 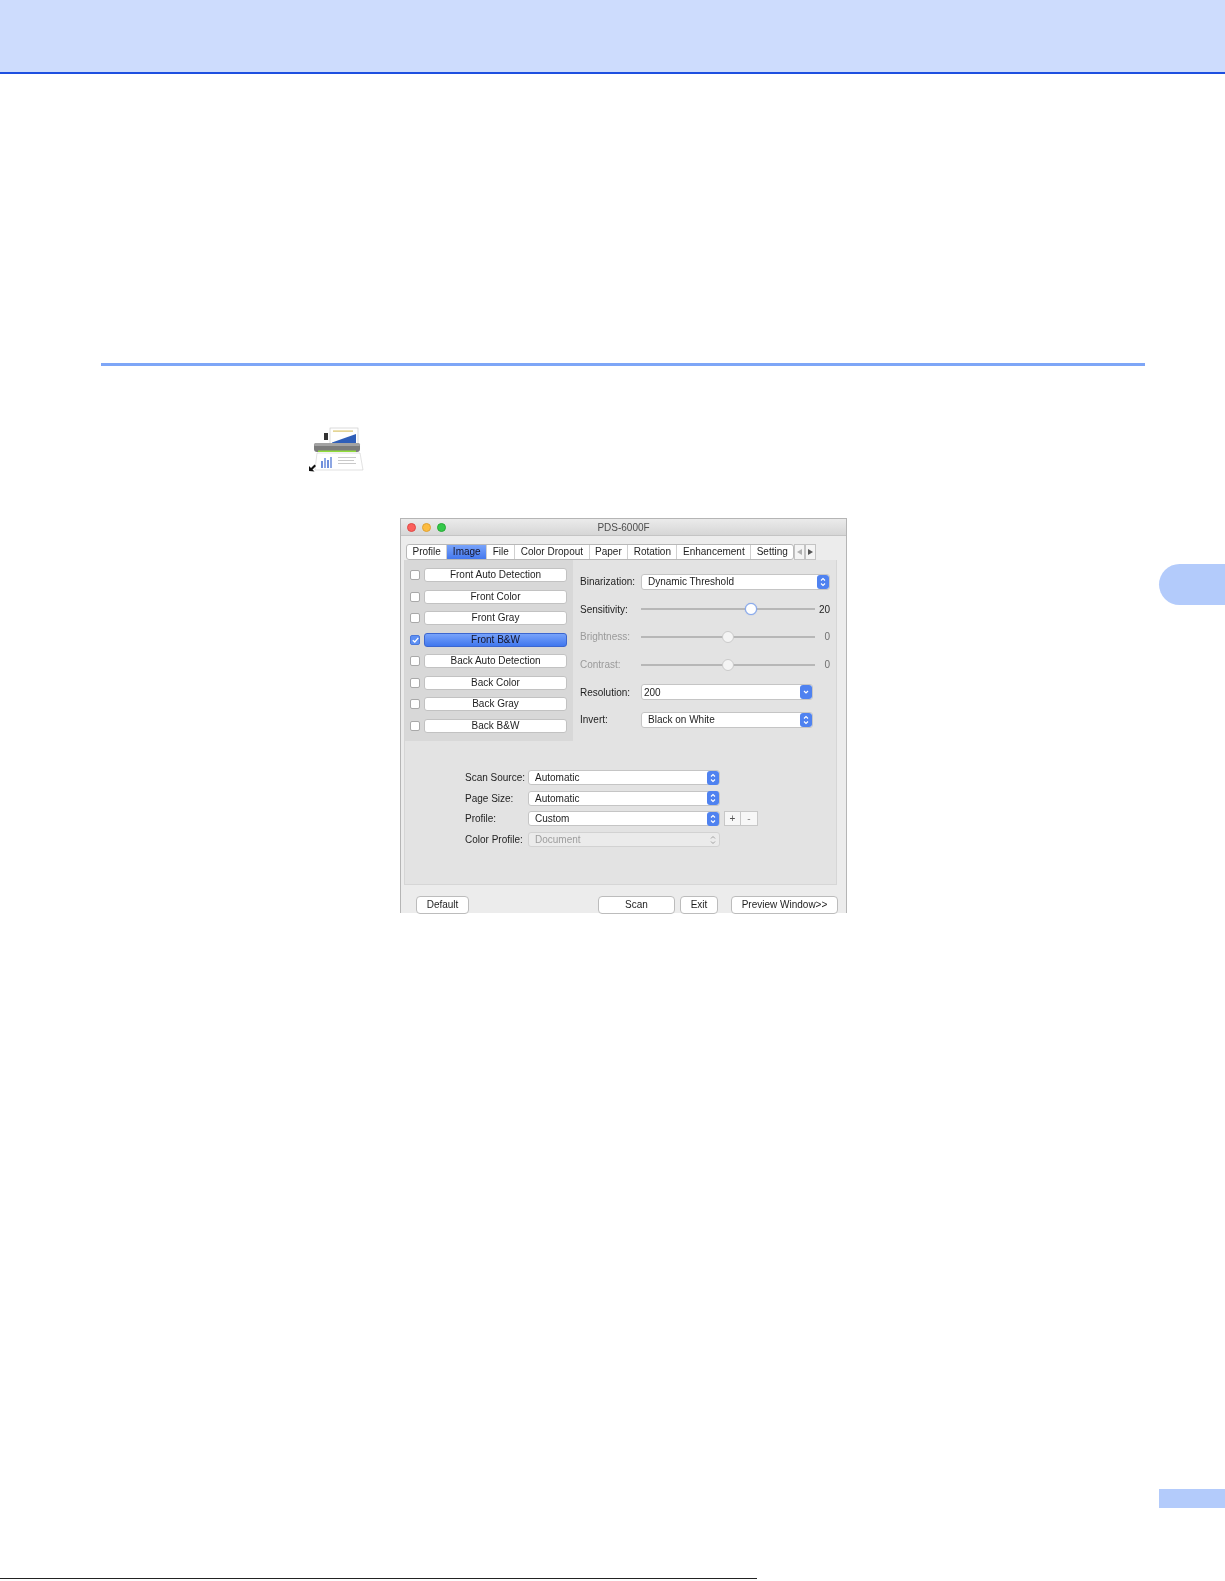 I want to click on tab-scroll-right-button, so click(x=811, y=552).